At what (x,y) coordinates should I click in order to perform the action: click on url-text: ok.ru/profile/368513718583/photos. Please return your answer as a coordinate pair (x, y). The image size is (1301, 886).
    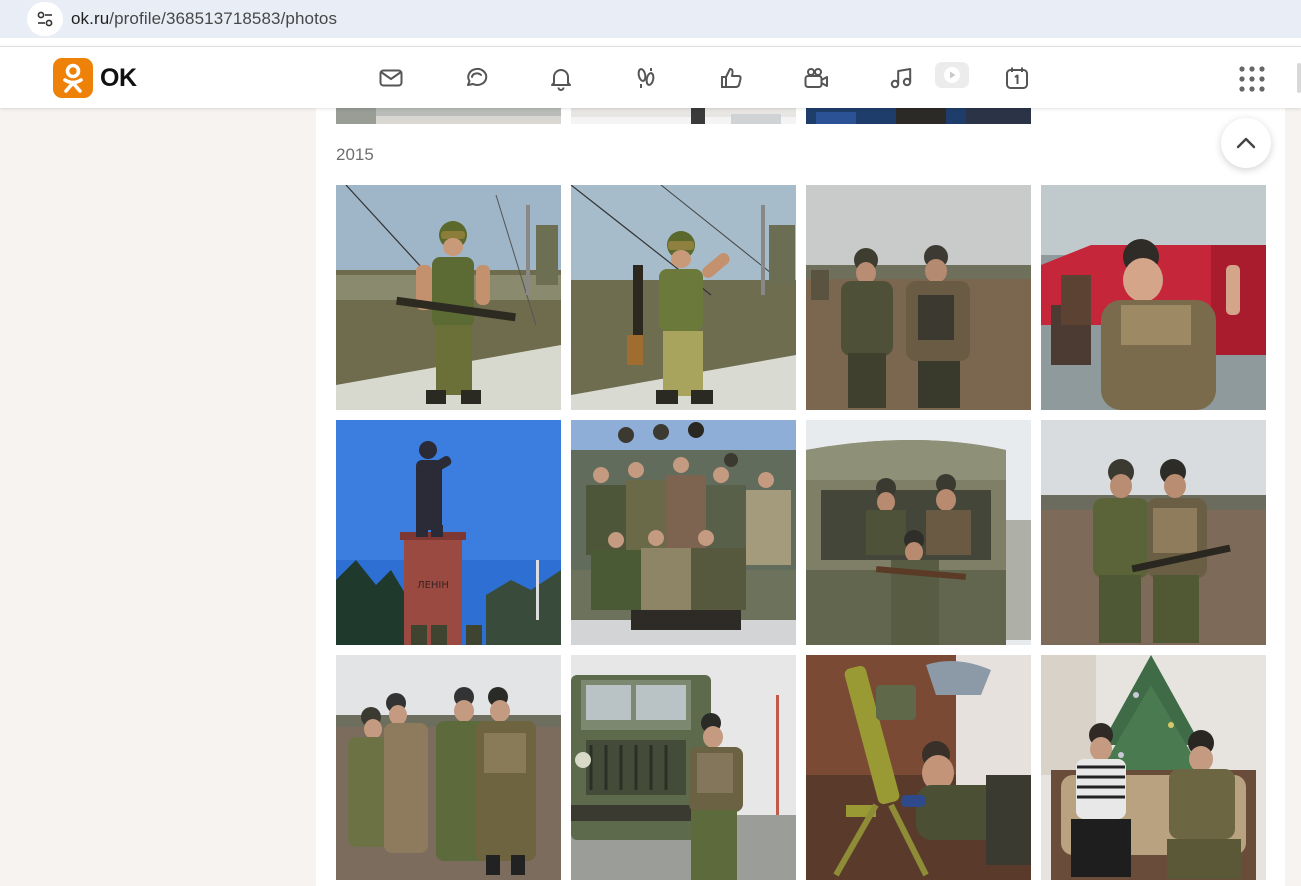
    Looking at the image, I should click on (204, 19).